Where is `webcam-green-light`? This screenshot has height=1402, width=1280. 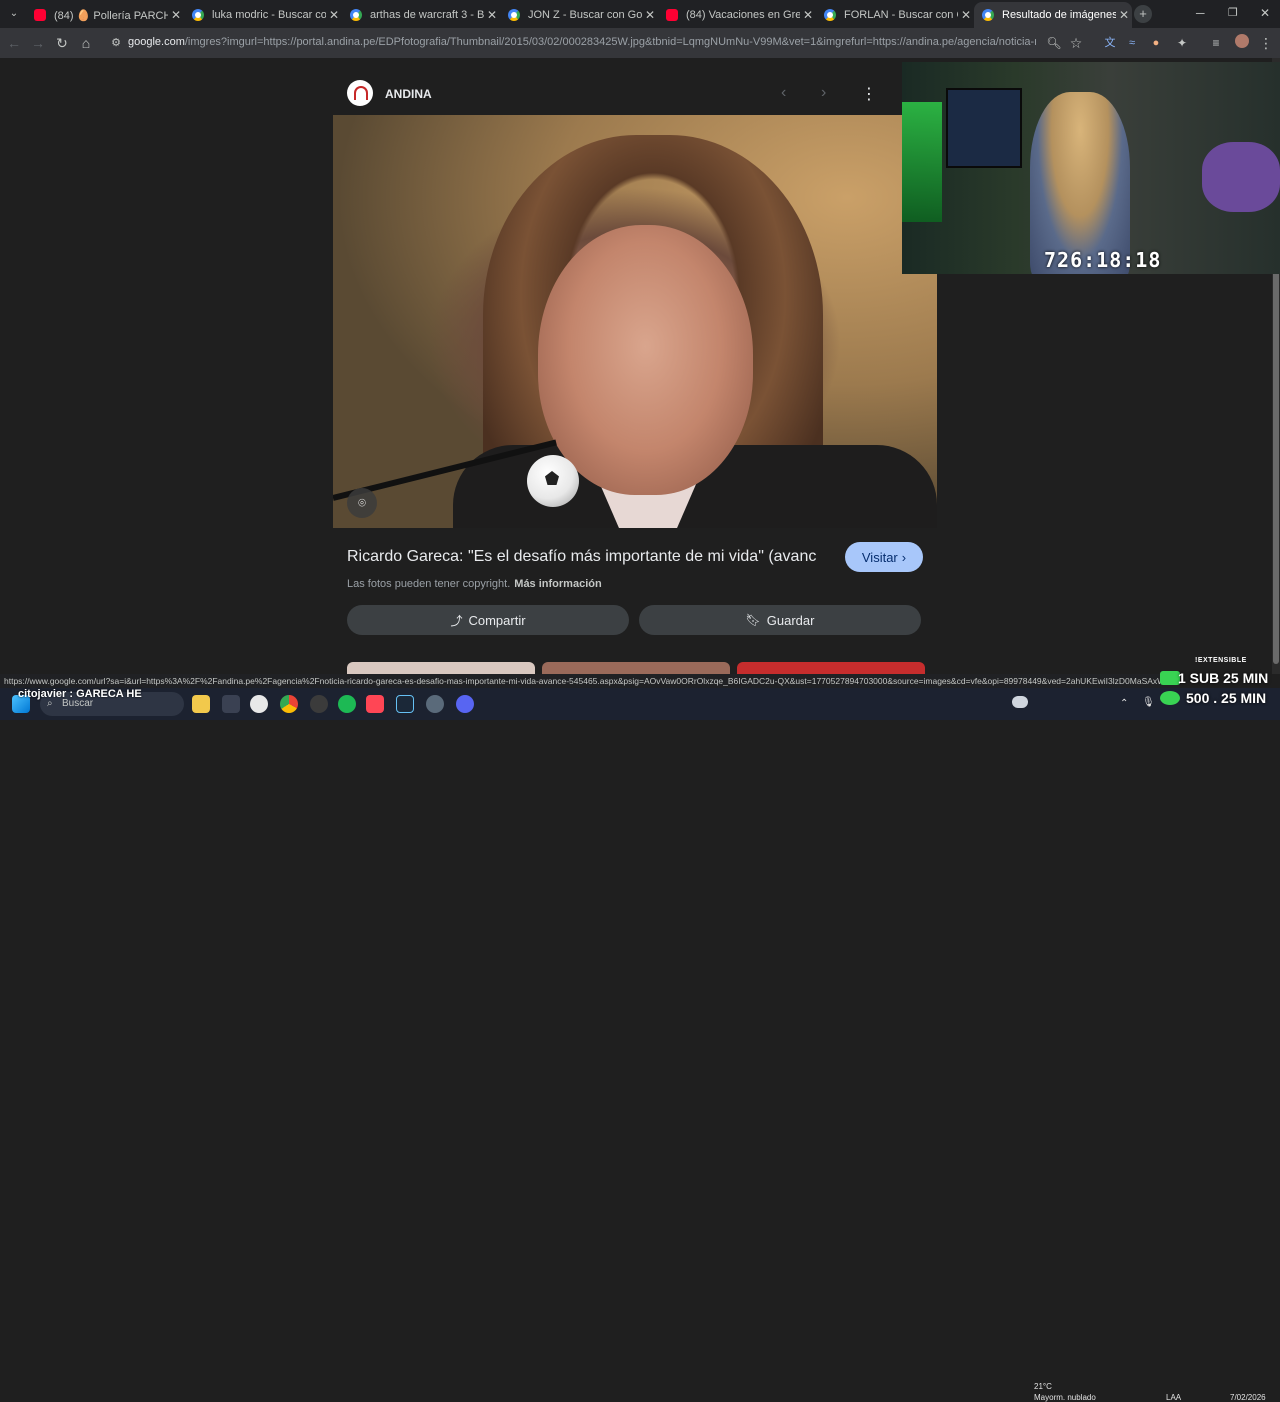 webcam-green-light is located at coordinates (922, 162).